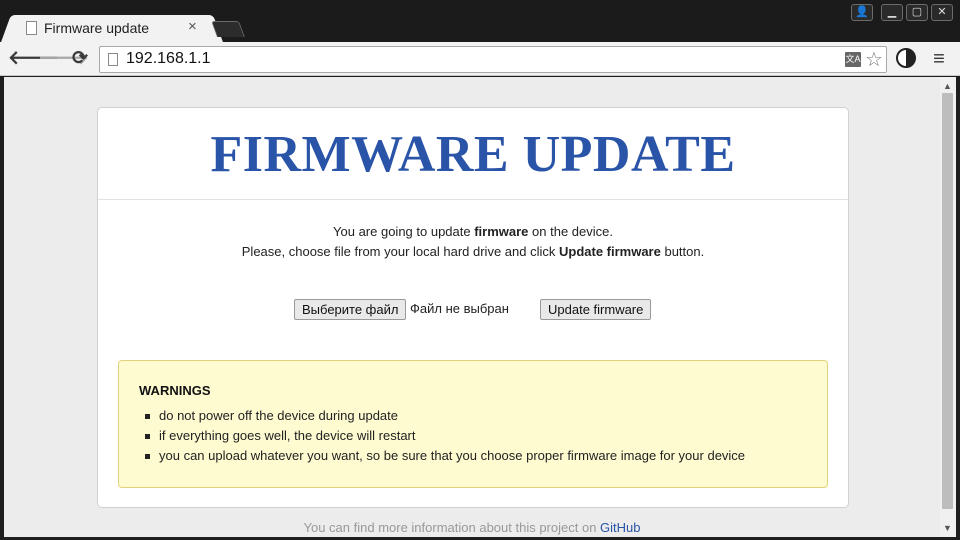 The width and height of the screenshot is (960, 540). Describe the element at coordinates (80, 59) in the screenshot. I see `reload-icon: ⟳` at that location.